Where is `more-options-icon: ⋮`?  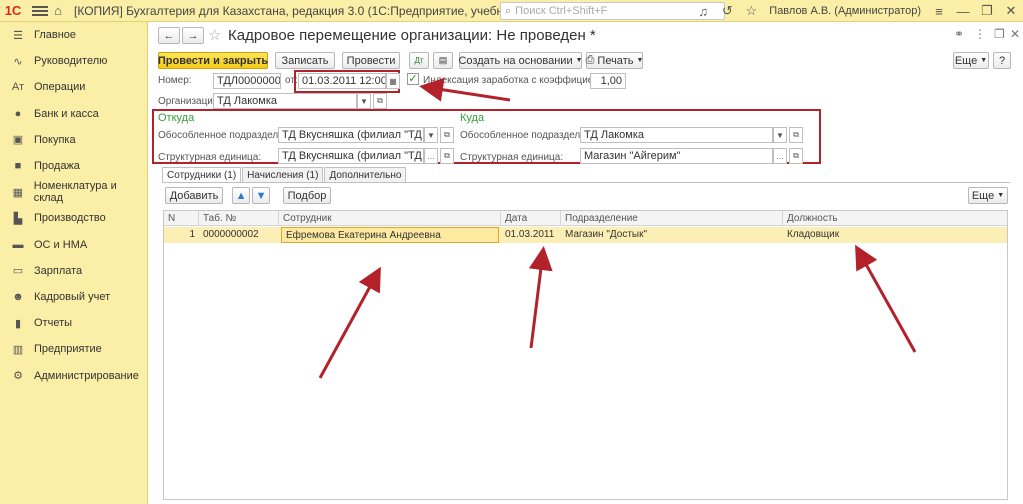 more-options-icon: ⋮ is located at coordinates (980, 34).